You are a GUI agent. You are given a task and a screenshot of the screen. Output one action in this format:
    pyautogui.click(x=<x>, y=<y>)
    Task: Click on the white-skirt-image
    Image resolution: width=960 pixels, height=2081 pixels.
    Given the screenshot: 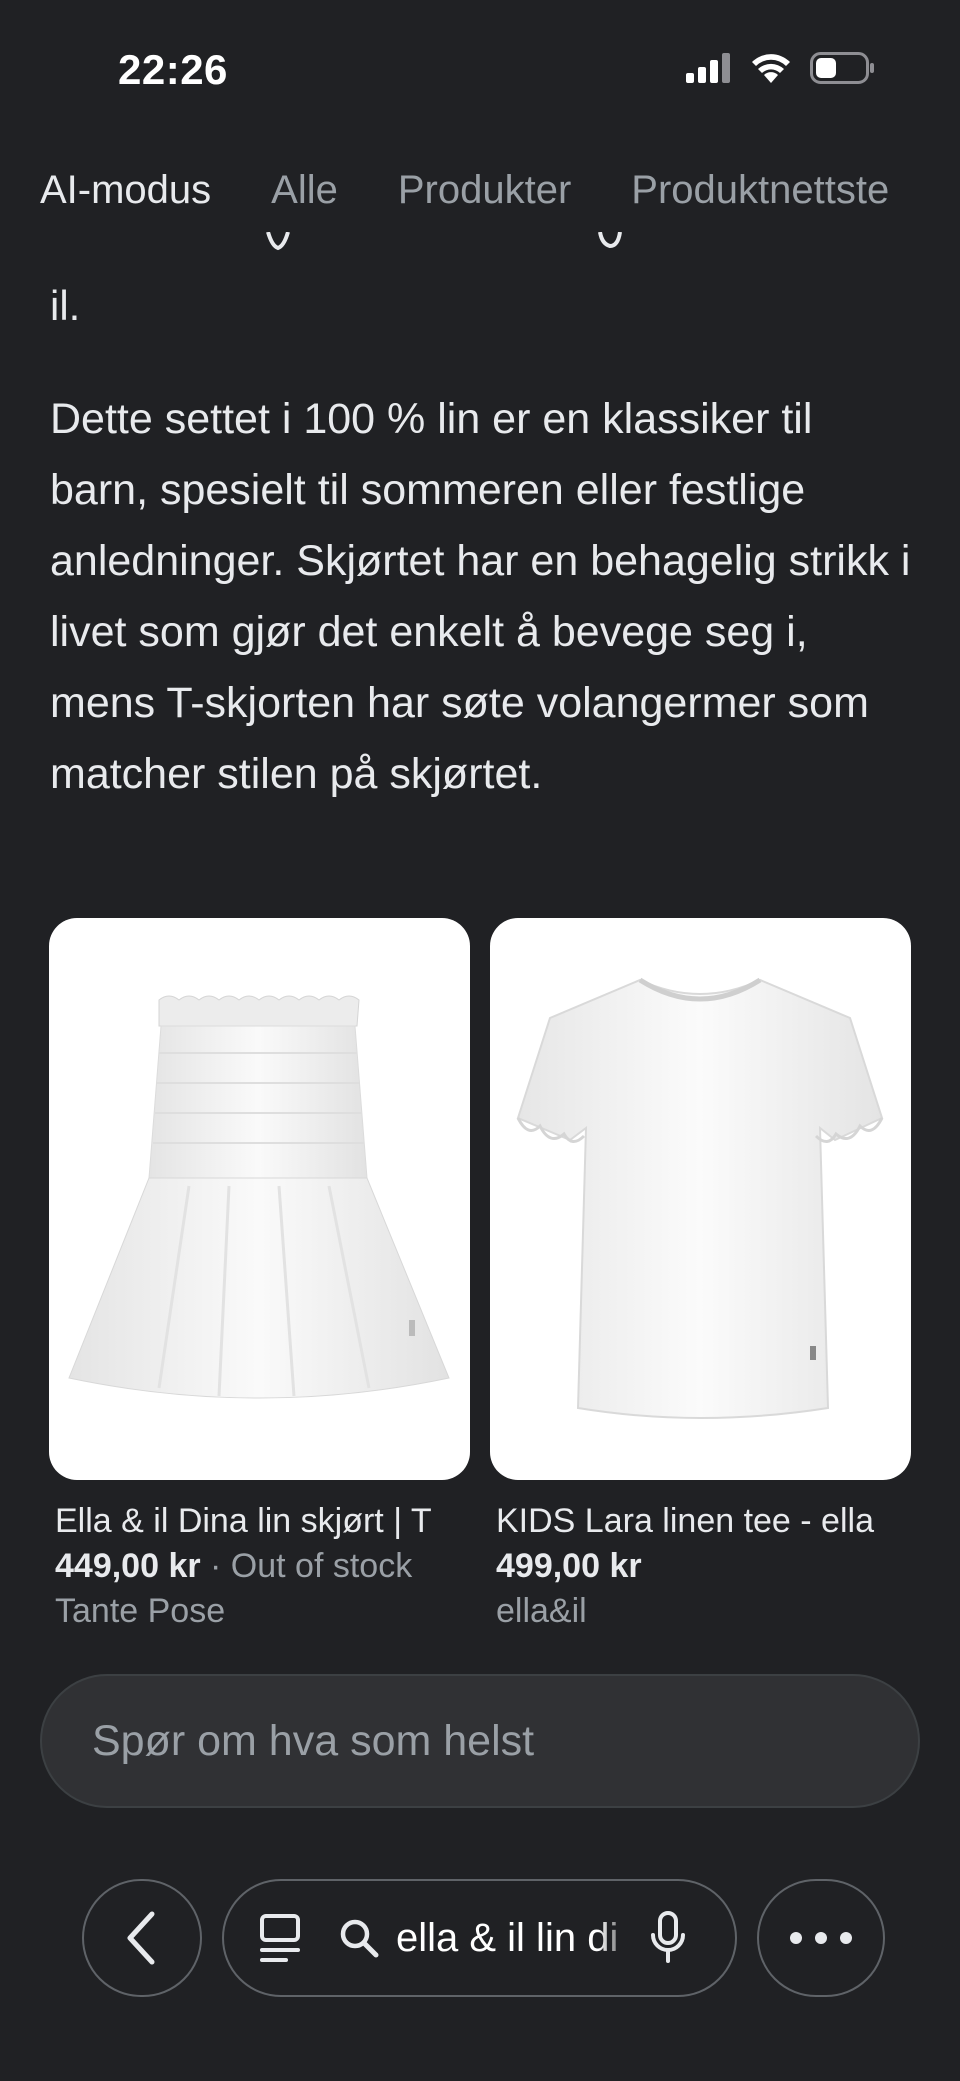 What is the action you would take?
    pyautogui.click(x=259, y=1197)
    